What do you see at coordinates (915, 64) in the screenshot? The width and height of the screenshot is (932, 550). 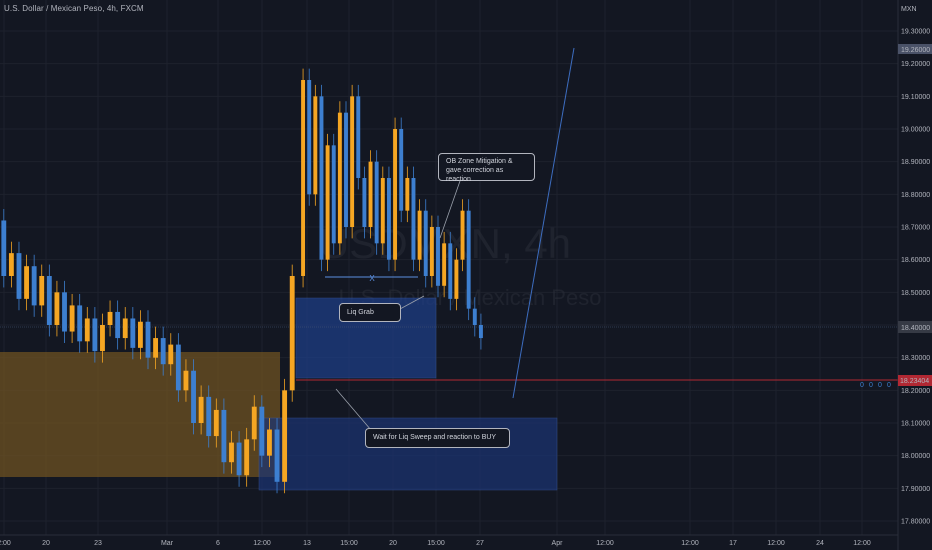 I see `price-tick-label: 19.20000` at bounding box center [915, 64].